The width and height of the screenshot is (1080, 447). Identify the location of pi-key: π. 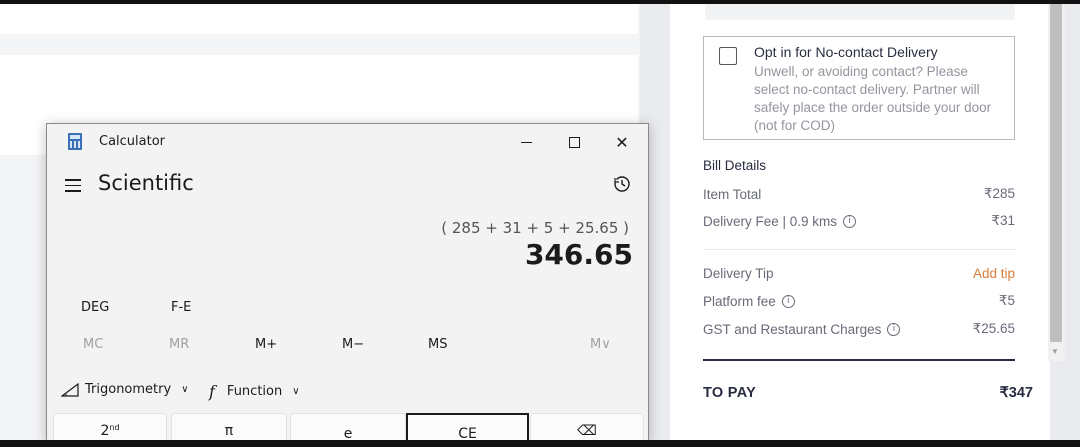
(229, 427).